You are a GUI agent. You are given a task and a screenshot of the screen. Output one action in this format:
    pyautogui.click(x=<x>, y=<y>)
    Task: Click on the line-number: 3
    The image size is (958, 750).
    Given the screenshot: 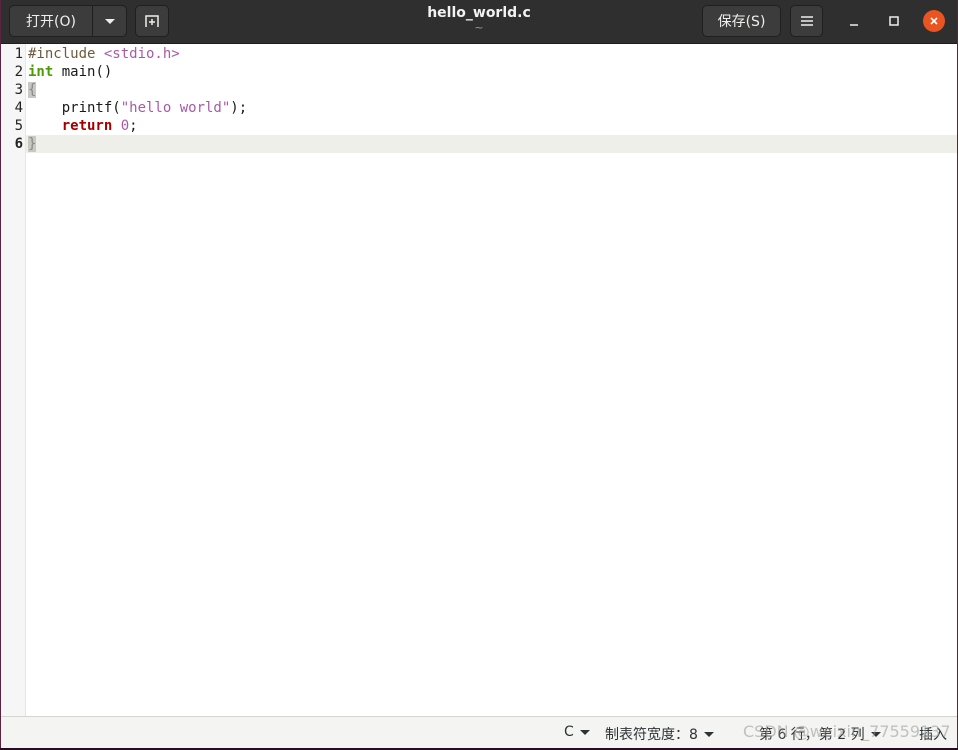 What is the action you would take?
    pyautogui.click(x=18, y=90)
    